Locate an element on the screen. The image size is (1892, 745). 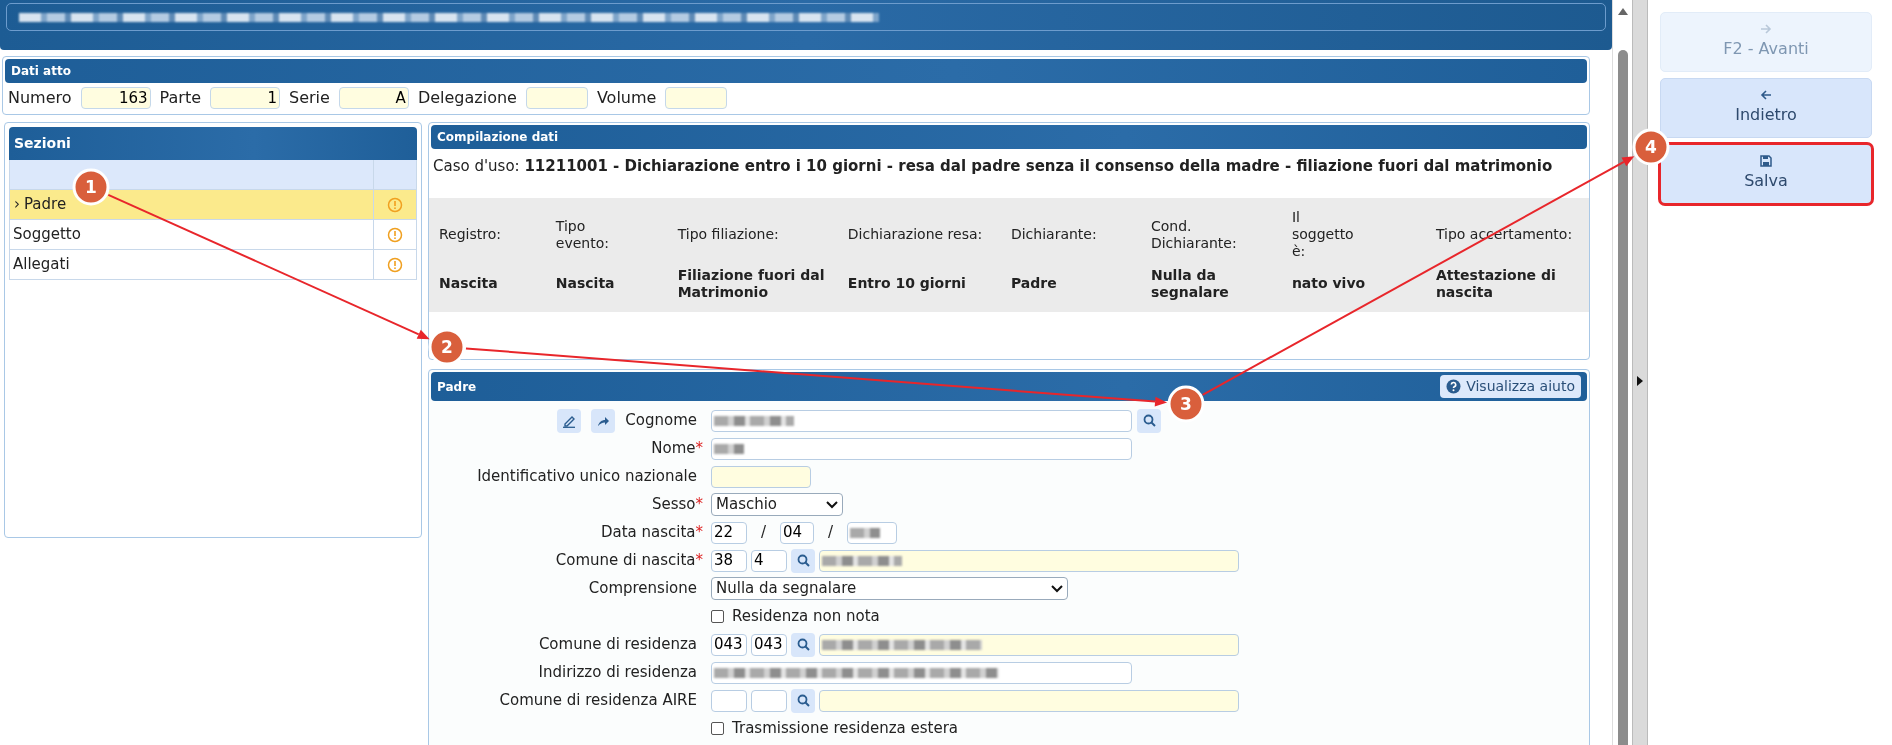
input-field: 04 is located at coordinates (797, 532).